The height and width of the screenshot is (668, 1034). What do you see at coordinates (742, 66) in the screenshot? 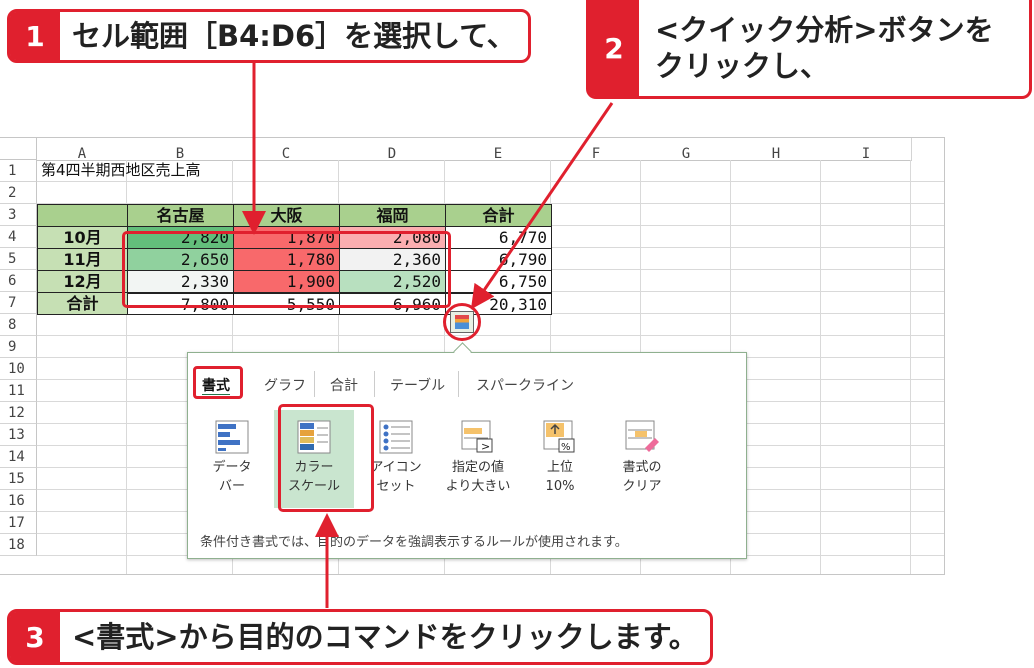
I see `callout-text-line: クリックし、` at bounding box center [742, 66].